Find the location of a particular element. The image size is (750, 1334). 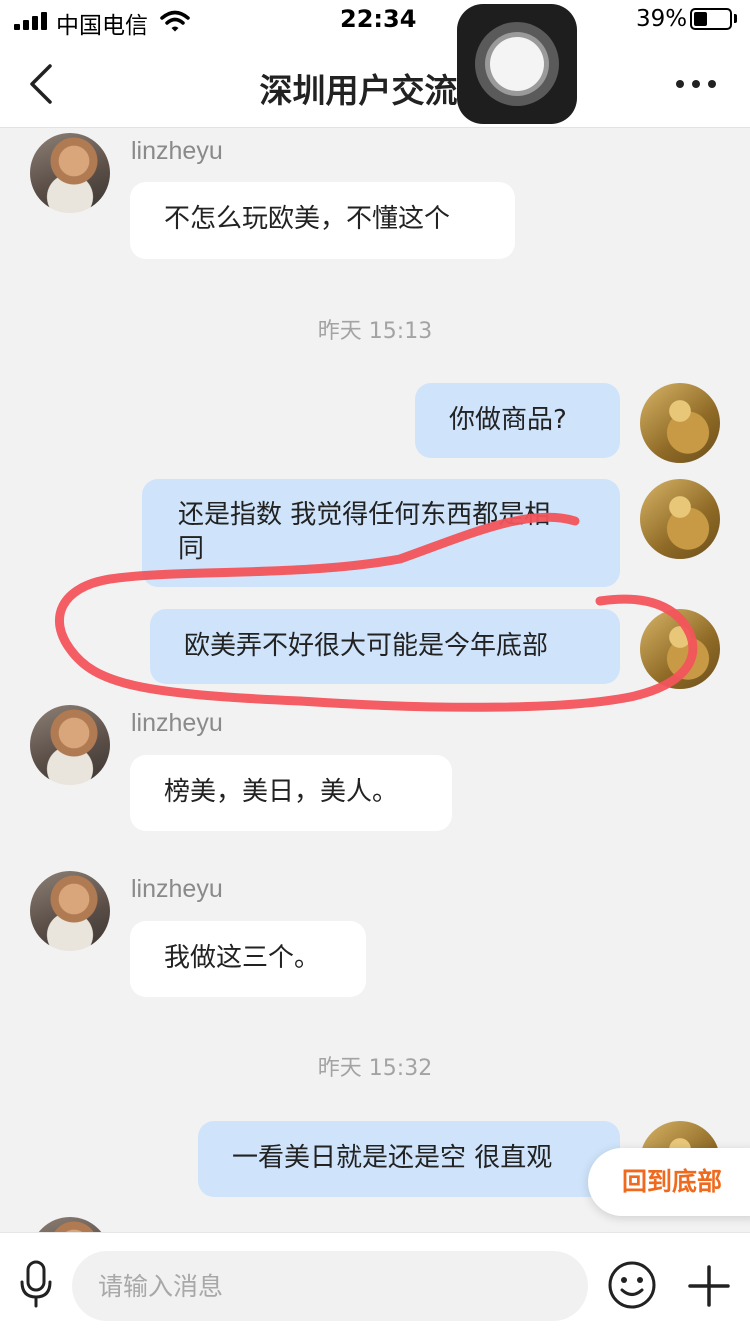

carrier-name: 中国电信 is located at coordinates (102, 26).